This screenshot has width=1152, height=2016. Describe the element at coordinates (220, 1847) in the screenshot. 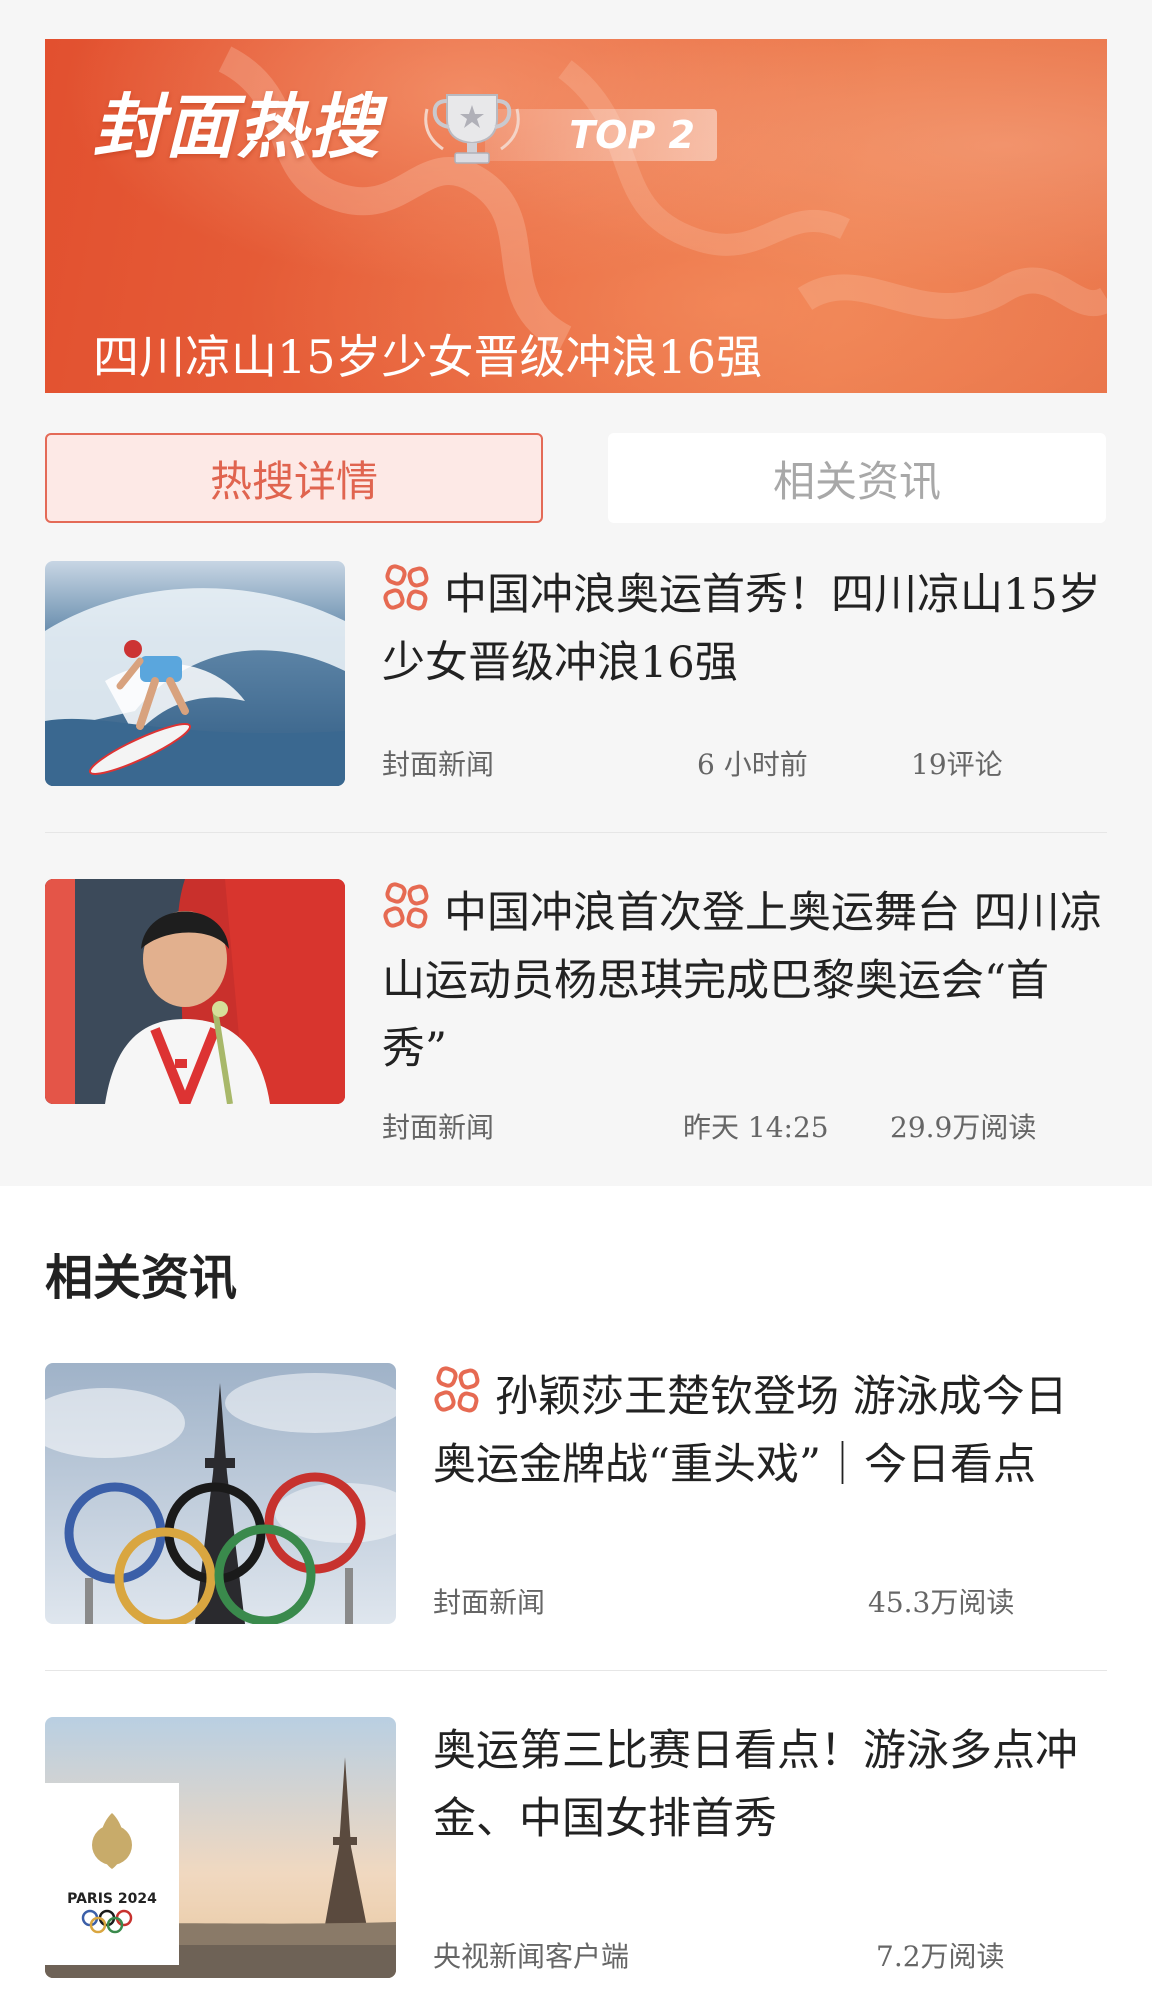

I see `paris-2024-thumbnail: PARIS 2024` at that location.